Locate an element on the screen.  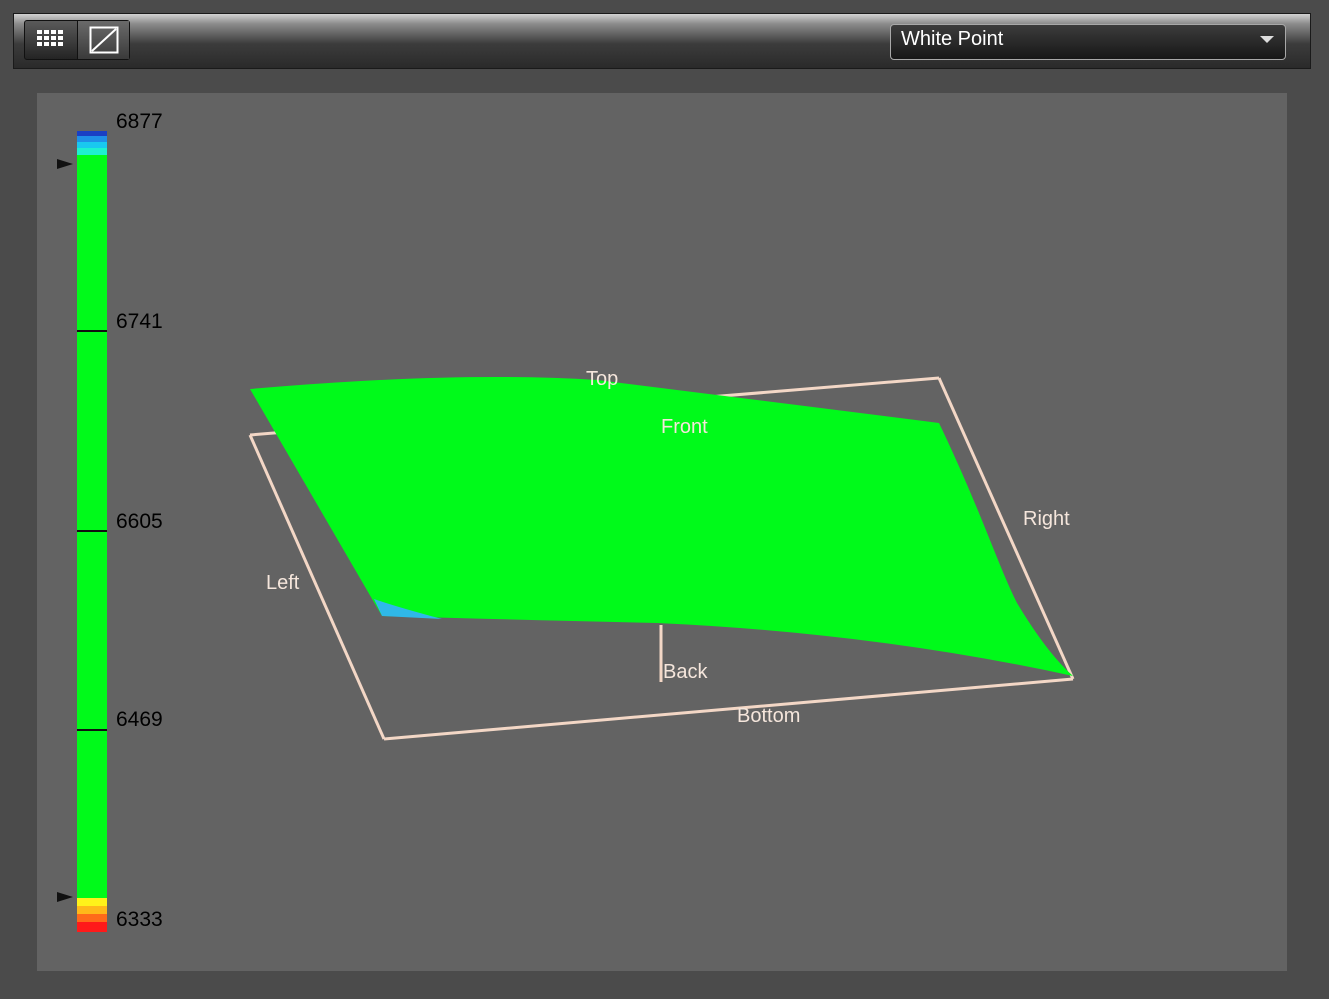
view-toggle-group is located at coordinates (77, 40).